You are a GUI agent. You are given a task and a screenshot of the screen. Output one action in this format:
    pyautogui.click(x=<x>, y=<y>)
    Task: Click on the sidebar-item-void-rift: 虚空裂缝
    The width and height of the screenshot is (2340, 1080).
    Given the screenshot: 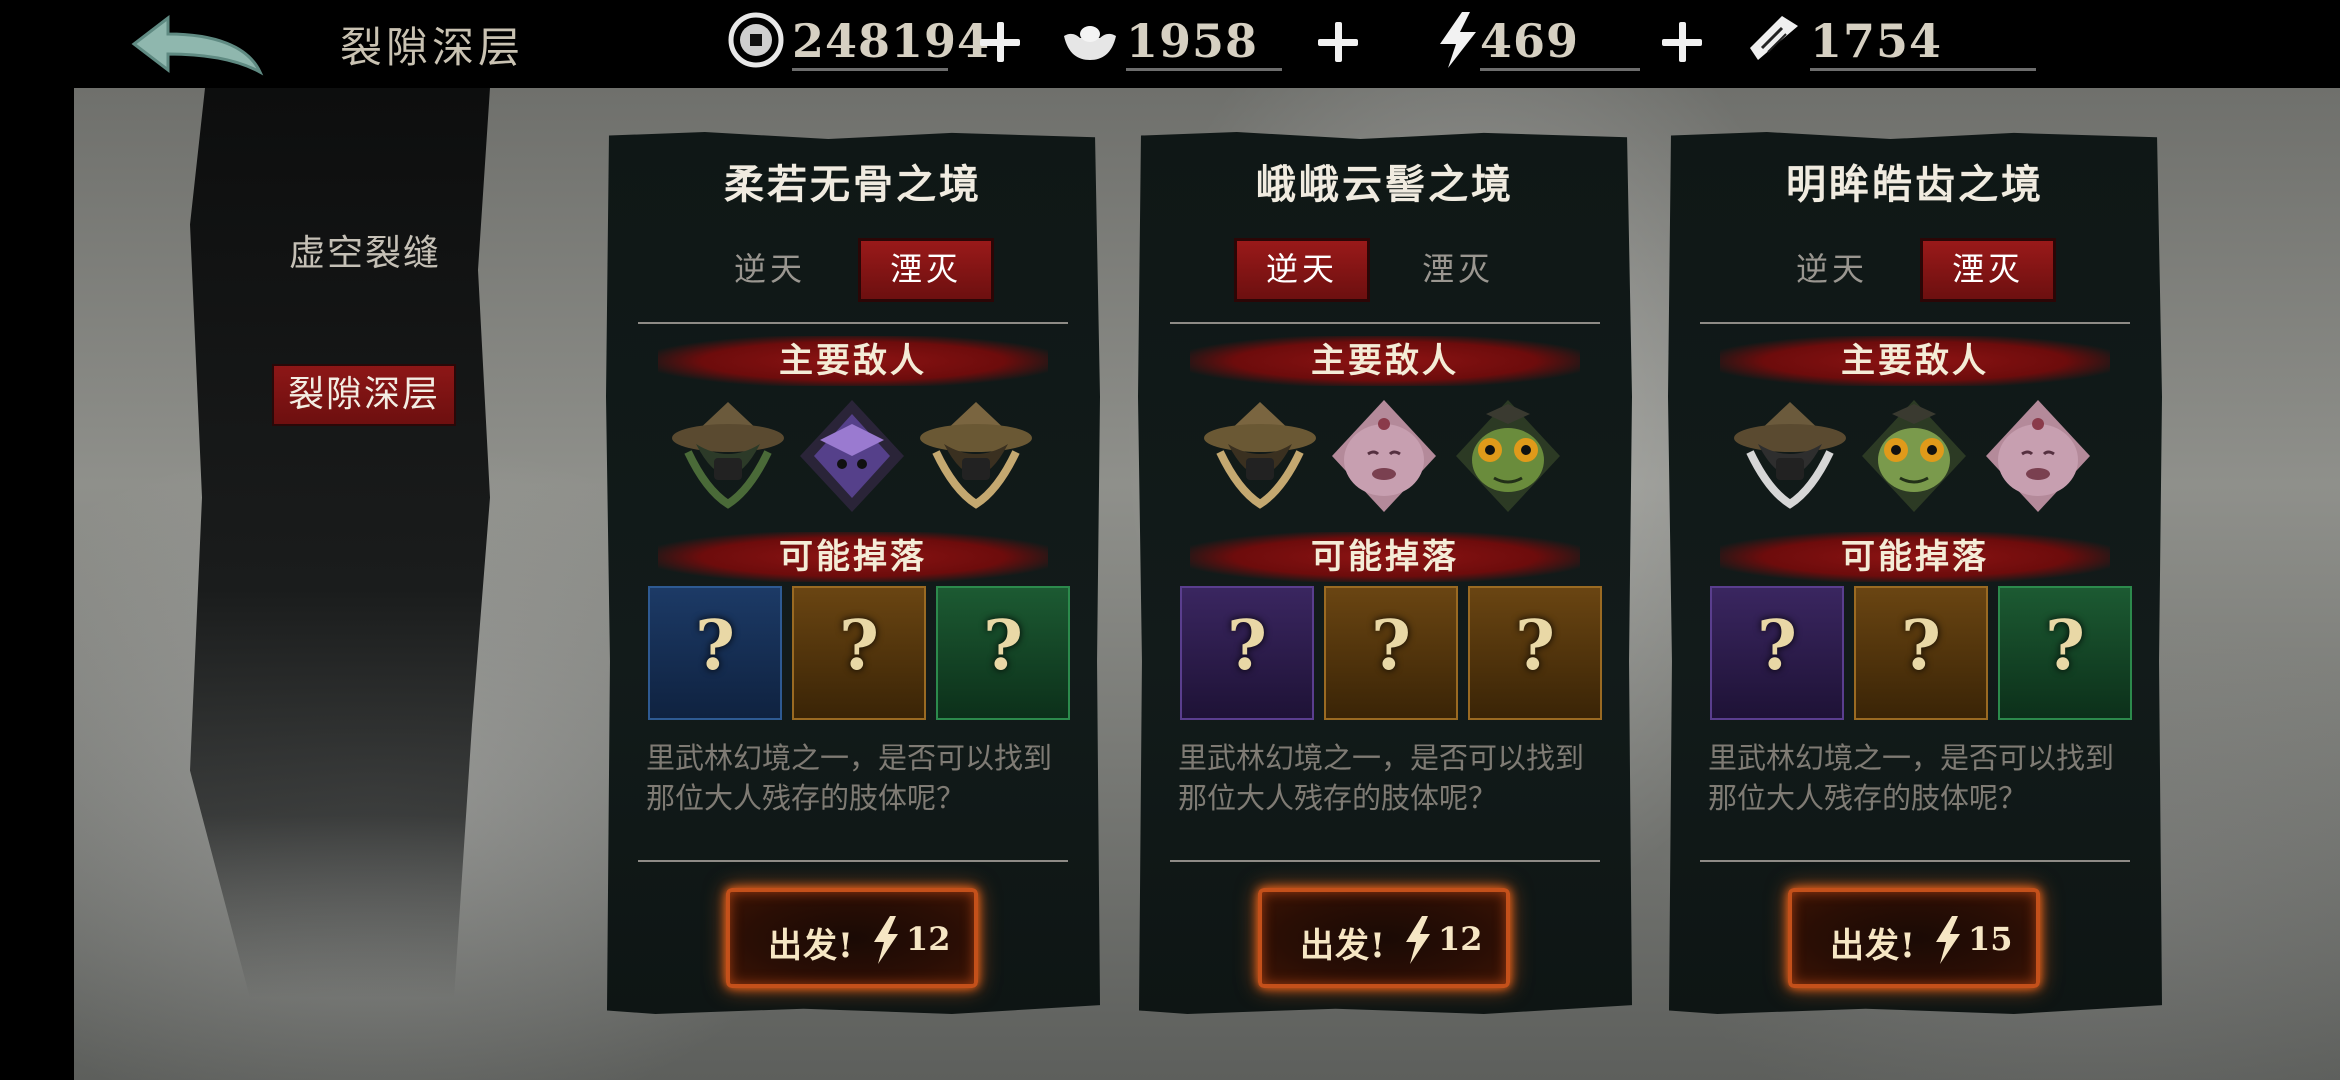 What is the action you would take?
    pyautogui.click(x=365, y=254)
    